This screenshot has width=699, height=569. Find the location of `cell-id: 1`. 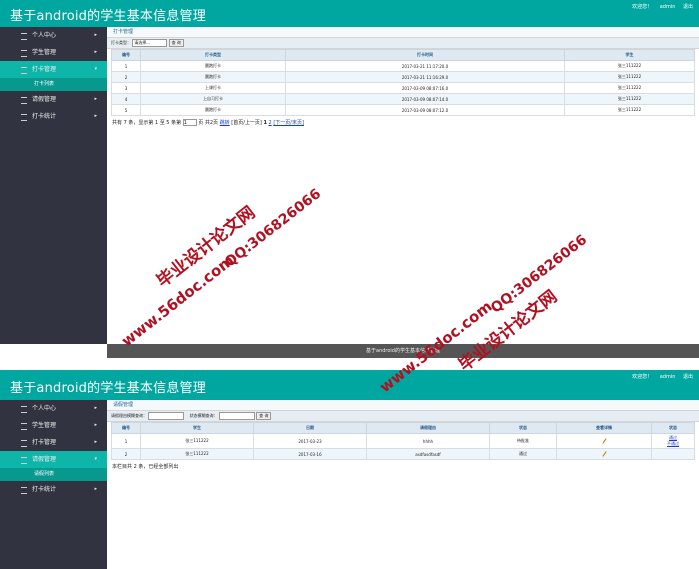

cell-id: 1 is located at coordinates (126, 66).